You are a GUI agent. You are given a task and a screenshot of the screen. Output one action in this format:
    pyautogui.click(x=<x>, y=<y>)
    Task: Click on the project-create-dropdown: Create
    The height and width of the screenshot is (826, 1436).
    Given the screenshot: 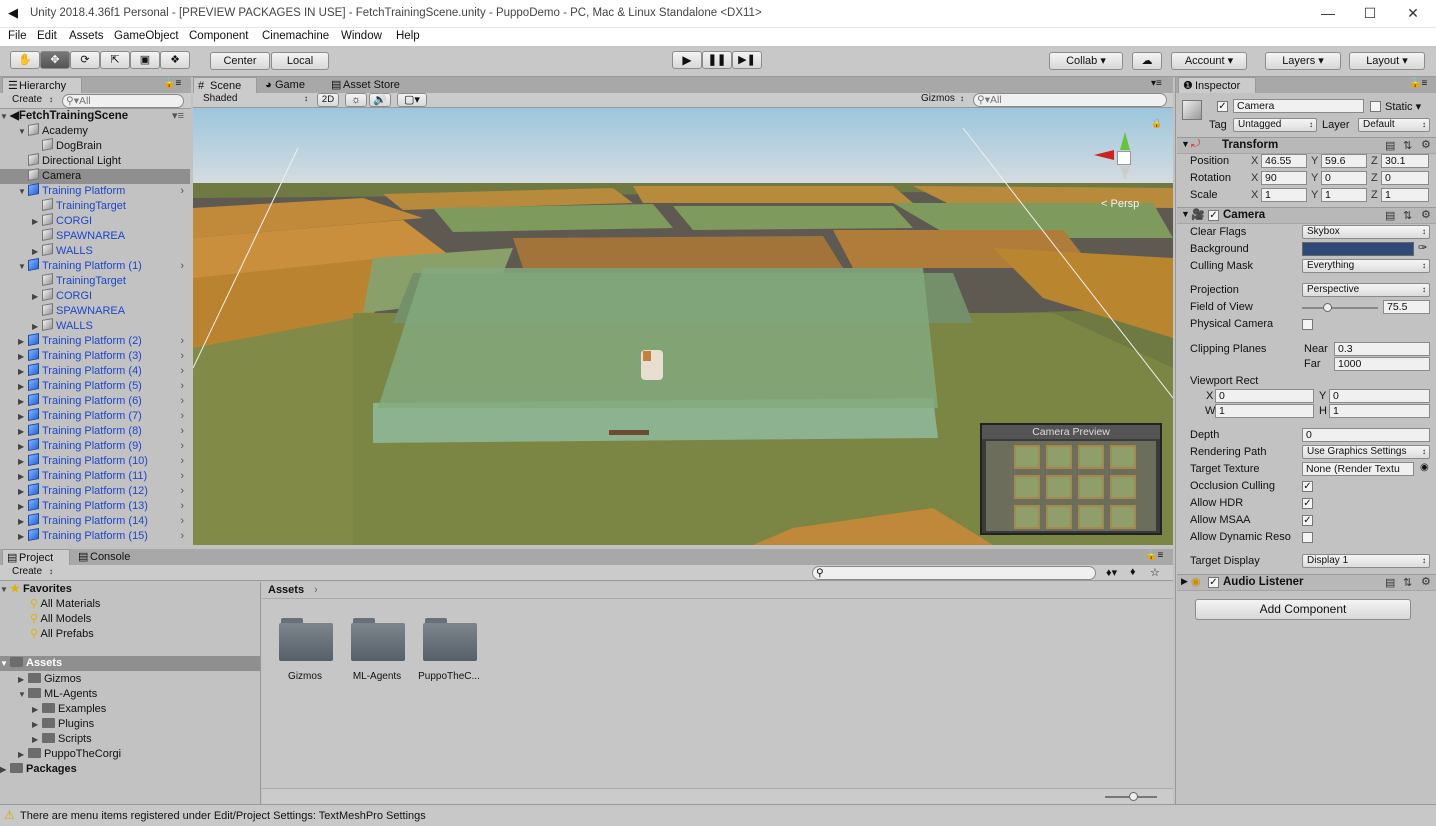 What is the action you would take?
    pyautogui.click(x=32, y=573)
    